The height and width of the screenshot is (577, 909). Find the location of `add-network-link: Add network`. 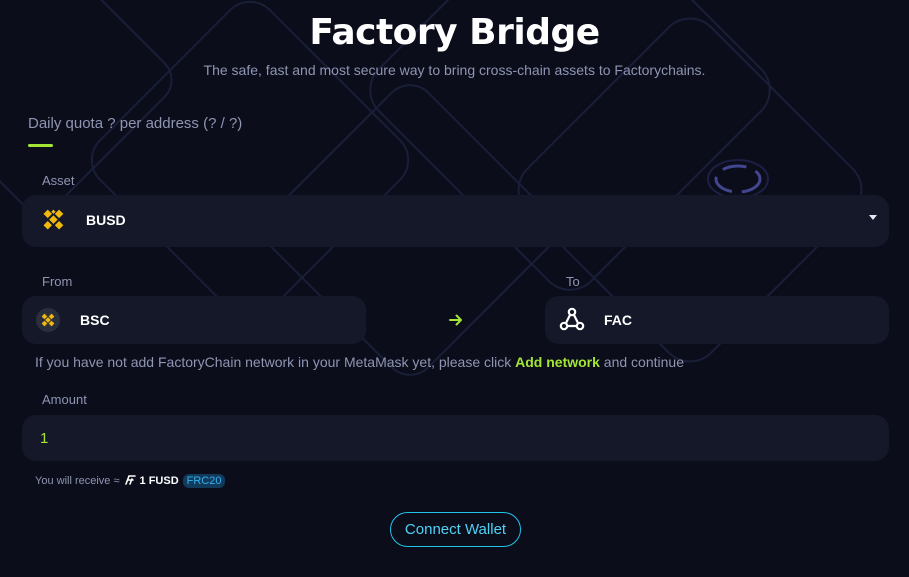

add-network-link: Add network is located at coordinates (557, 362).